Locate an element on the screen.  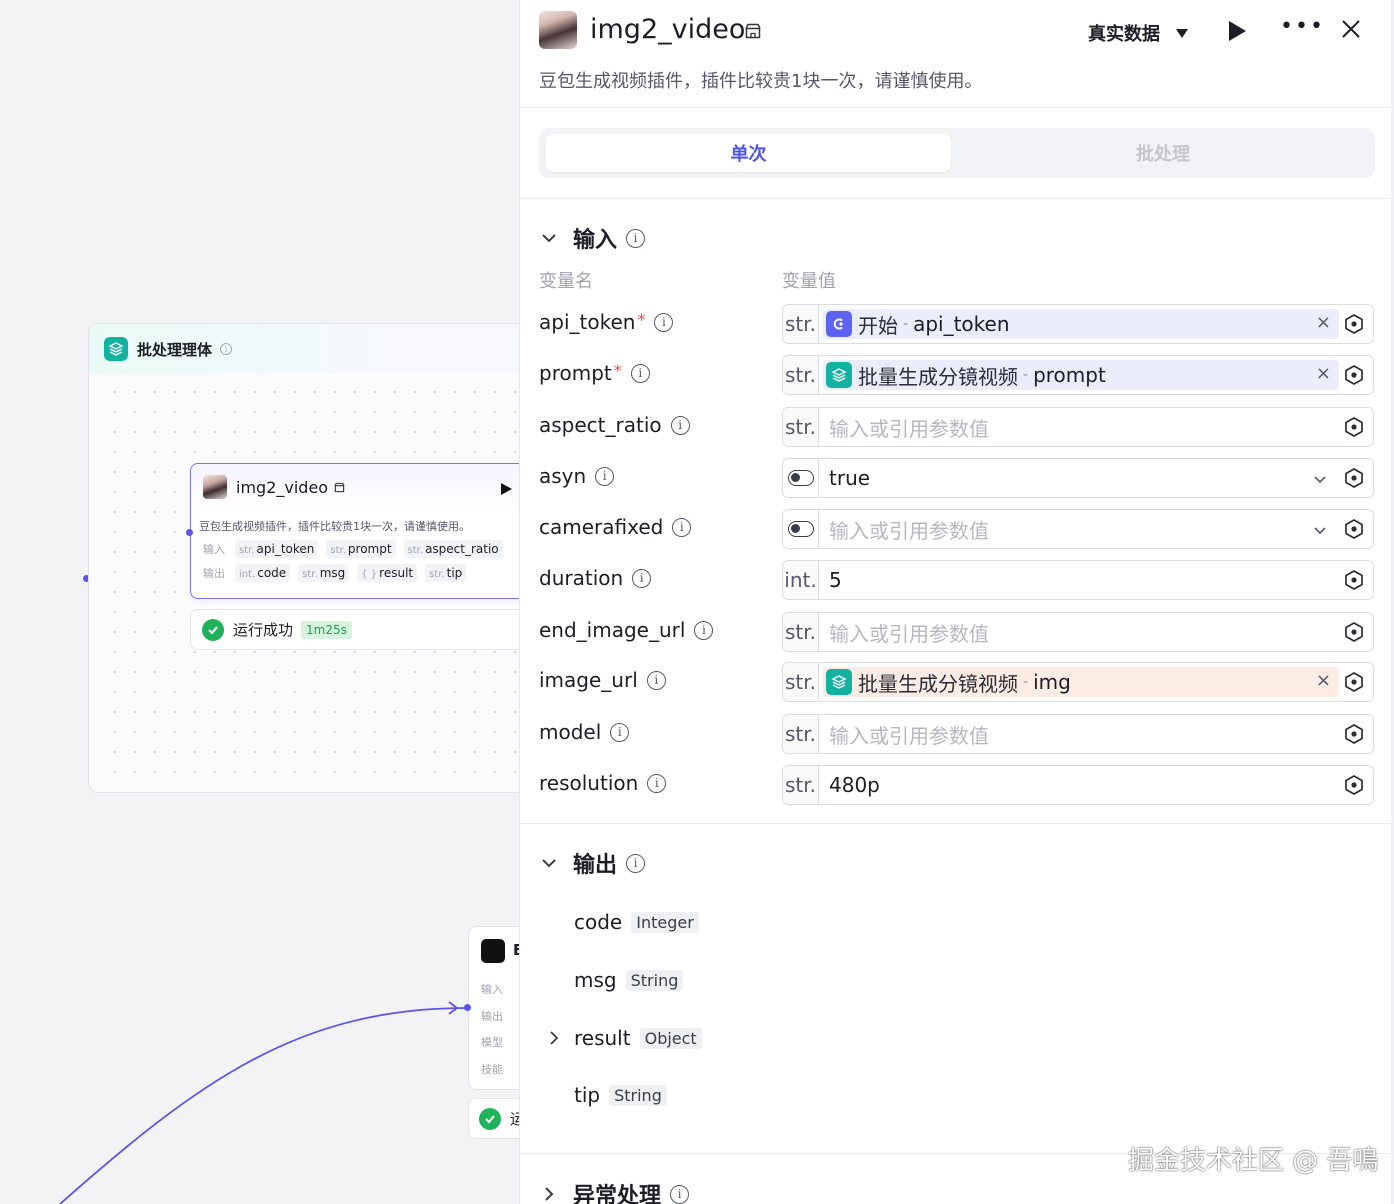
input-chip: str. prompt is located at coordinates (361, 549).